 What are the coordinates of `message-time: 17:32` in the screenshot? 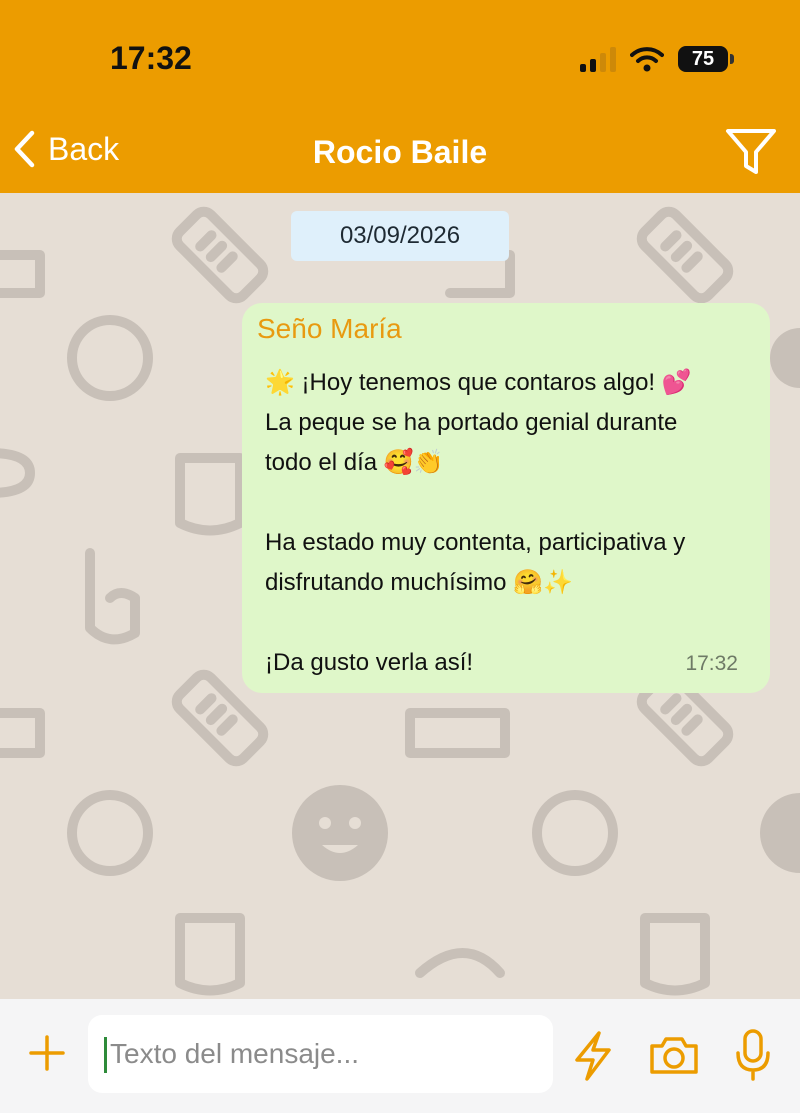 It's located at (711, 663).